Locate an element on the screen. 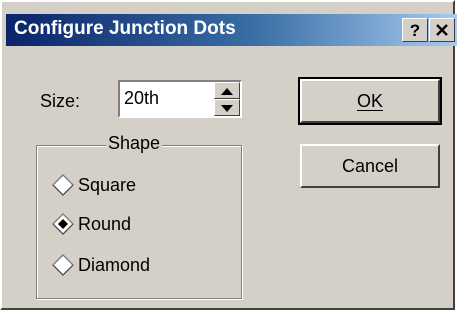  cancel-button: Cancel is located at coordinates (370, 166).